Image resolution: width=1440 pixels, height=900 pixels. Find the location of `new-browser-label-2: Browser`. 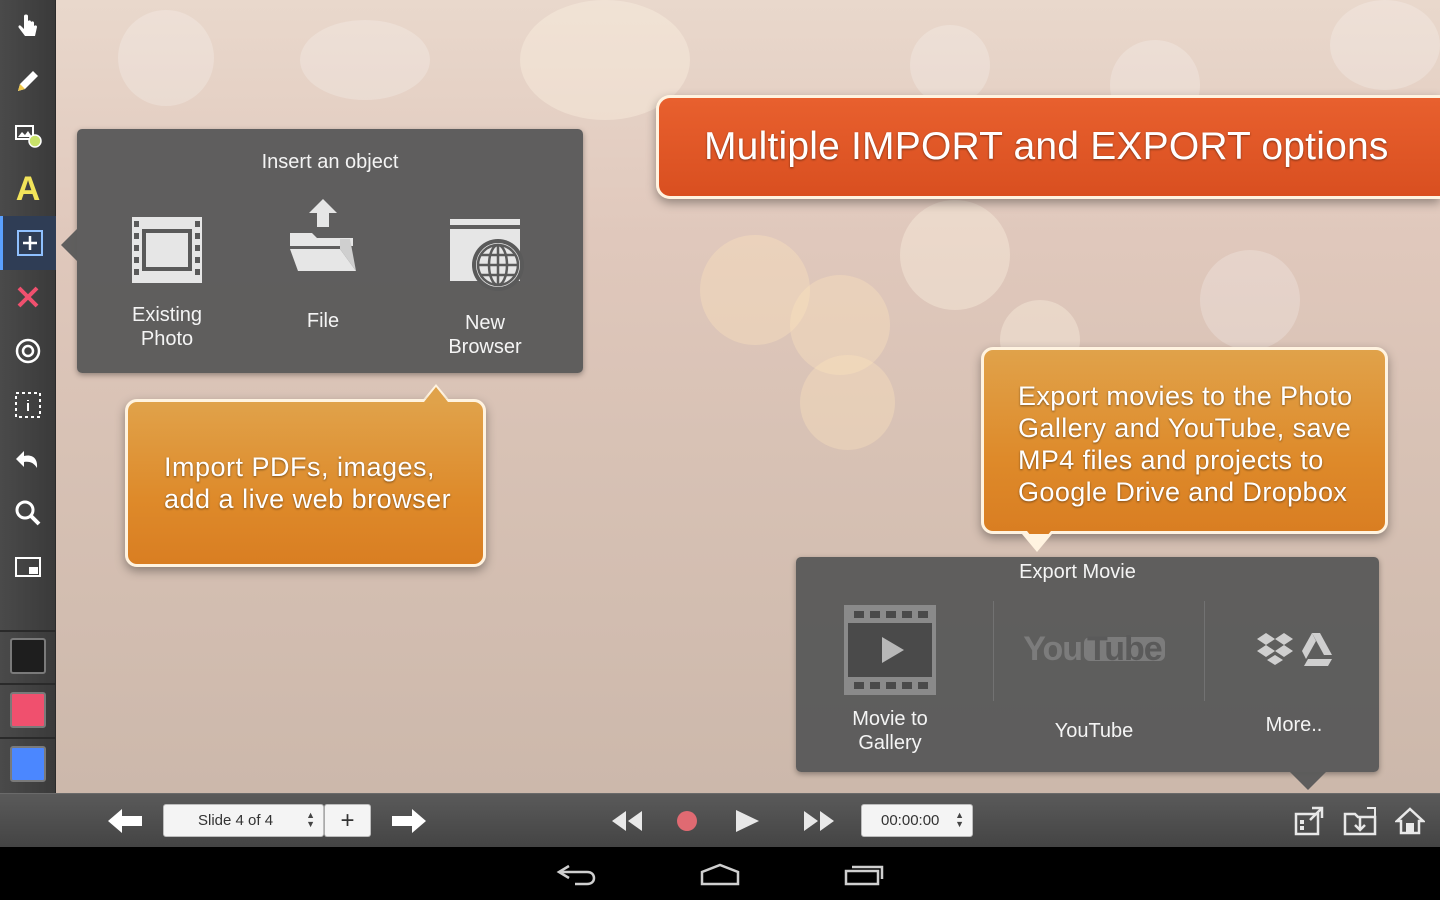

new-browser-label-2: Browser is located at coordinates (485, 347).